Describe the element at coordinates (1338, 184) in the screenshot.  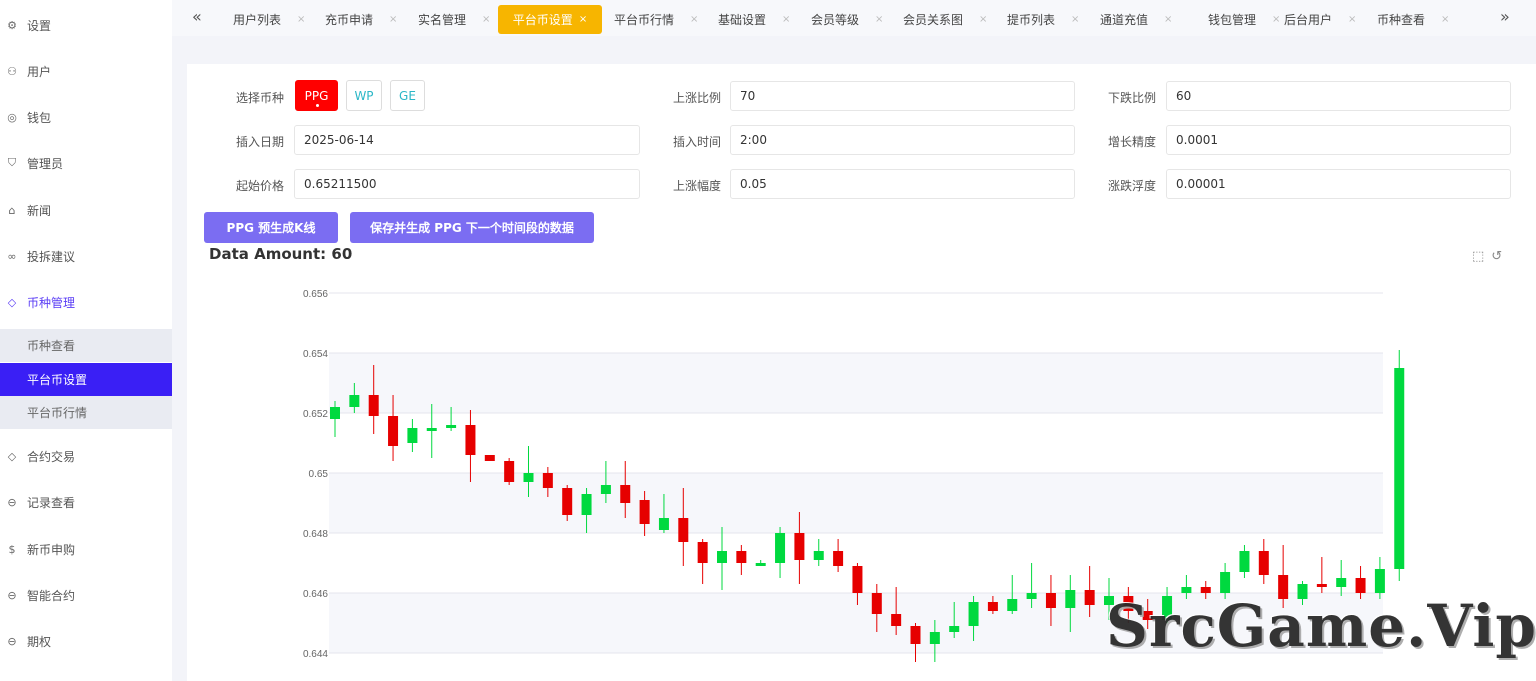
I see `fluctuation-input: 0.00001` at that location.